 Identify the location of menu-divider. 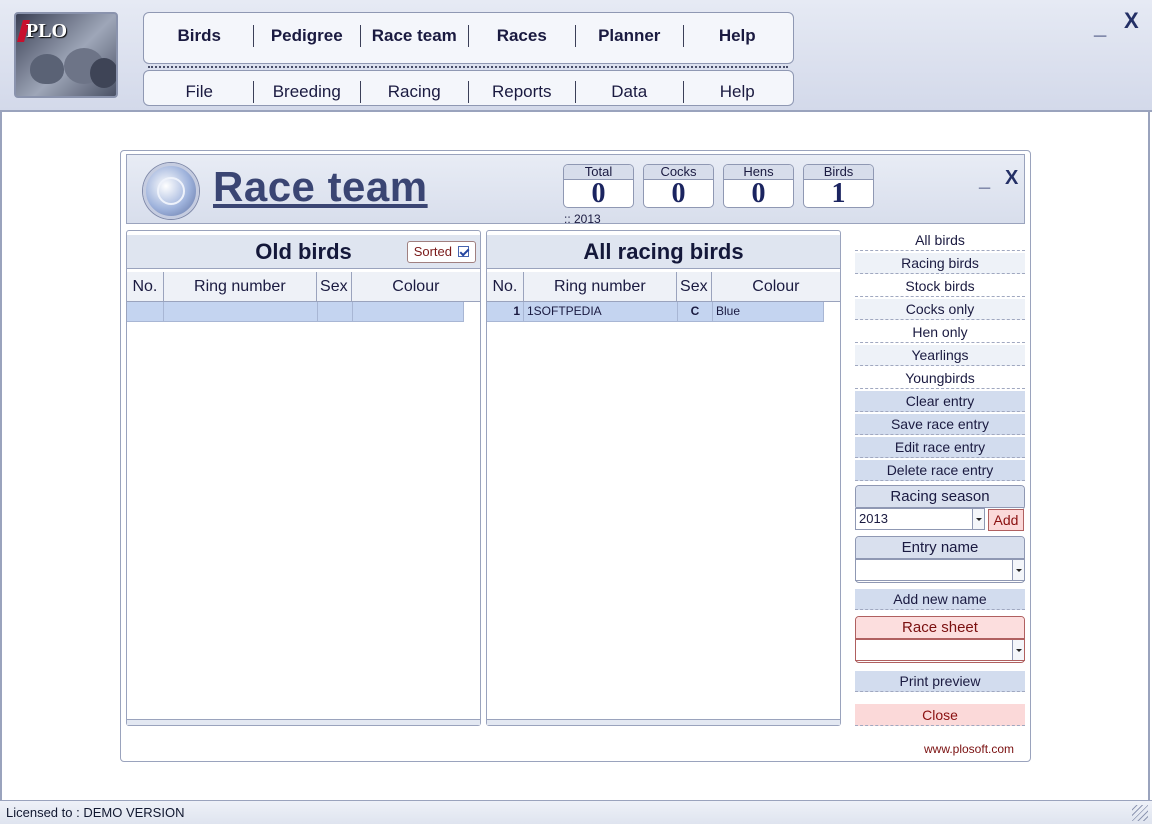
(468, 67).